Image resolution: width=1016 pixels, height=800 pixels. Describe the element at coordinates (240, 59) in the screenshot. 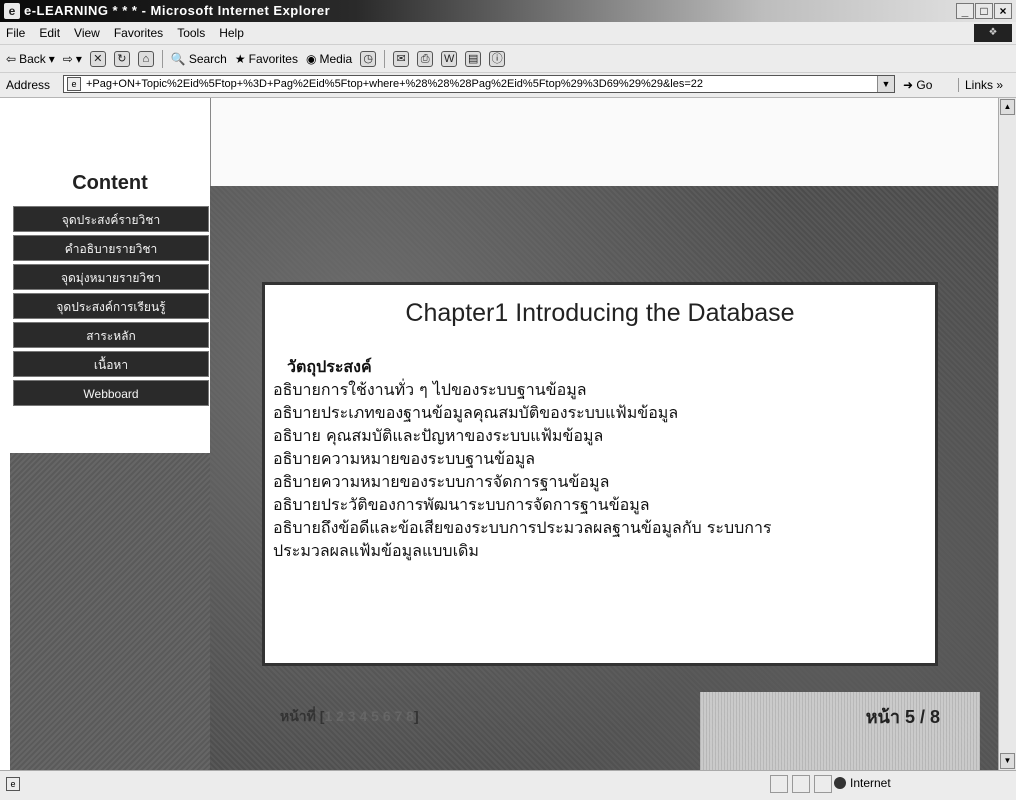

I see `favorites-icon: ★` at that location.